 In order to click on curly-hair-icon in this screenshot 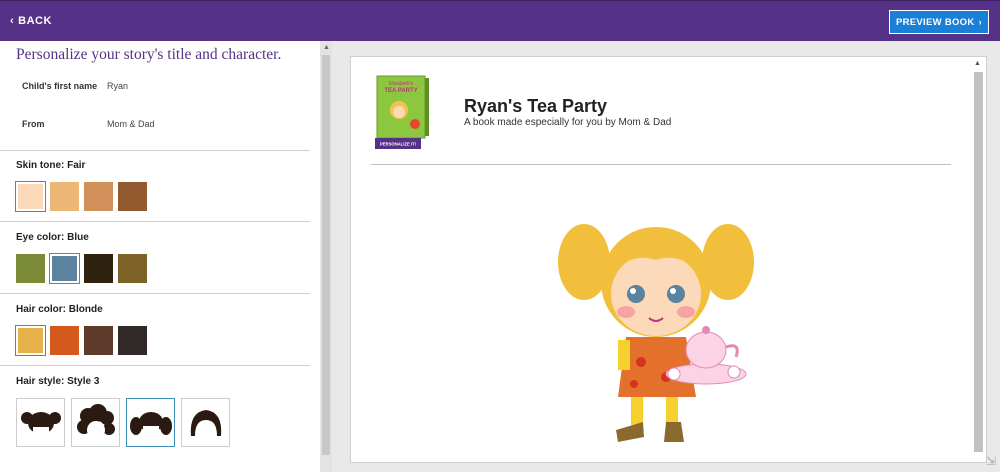, I will do `click(95, 421)`.